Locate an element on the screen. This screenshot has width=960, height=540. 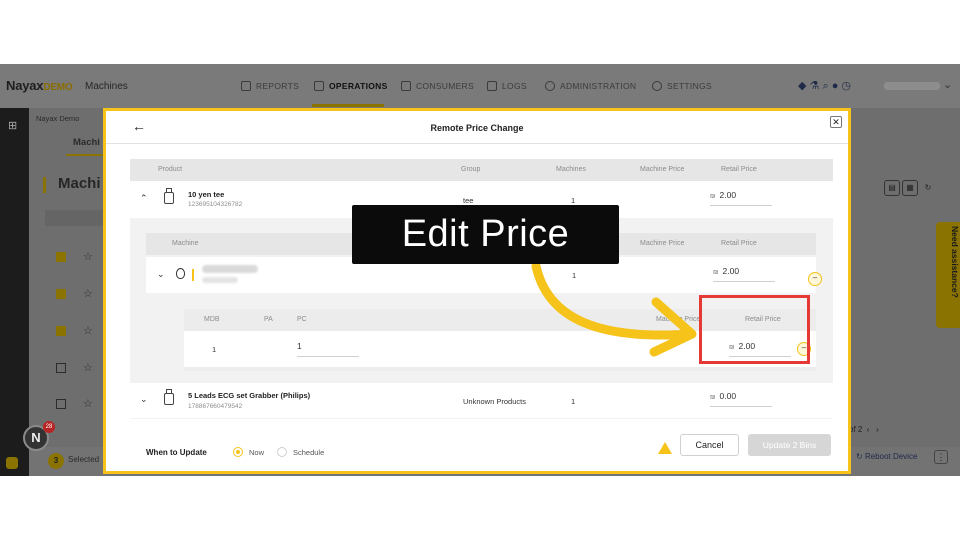
arrow-curve is located at coordinates (613, 300).